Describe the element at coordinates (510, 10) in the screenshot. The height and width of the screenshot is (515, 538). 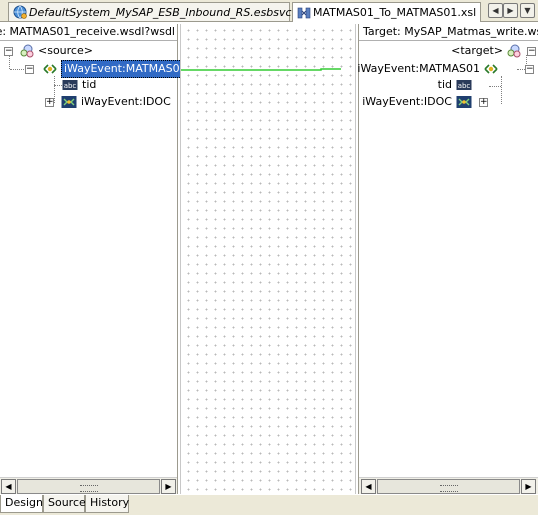
I see `scroll-tabs-right-button: ▶` at that location.